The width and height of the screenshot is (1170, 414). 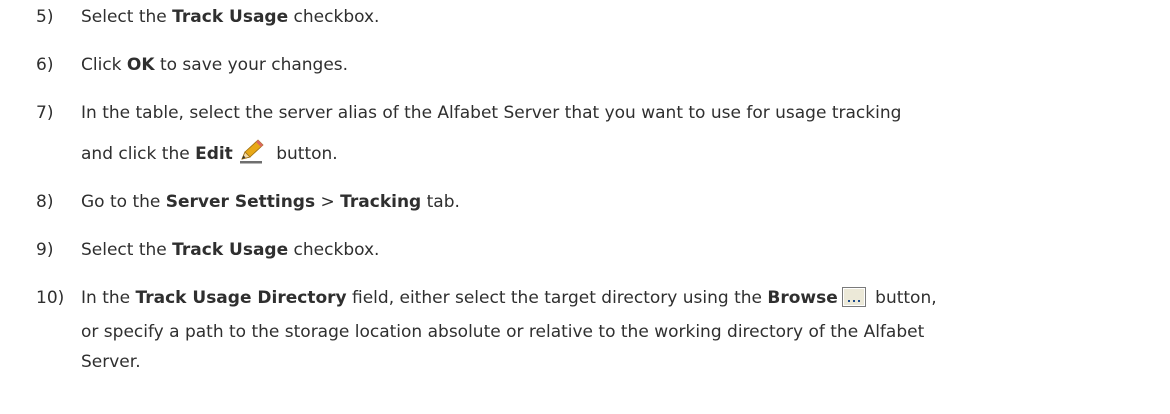 What do you see at coordinates (45, 17) in the screenshot?
I see `step-number: 5)` at bounding box center [45, 17].